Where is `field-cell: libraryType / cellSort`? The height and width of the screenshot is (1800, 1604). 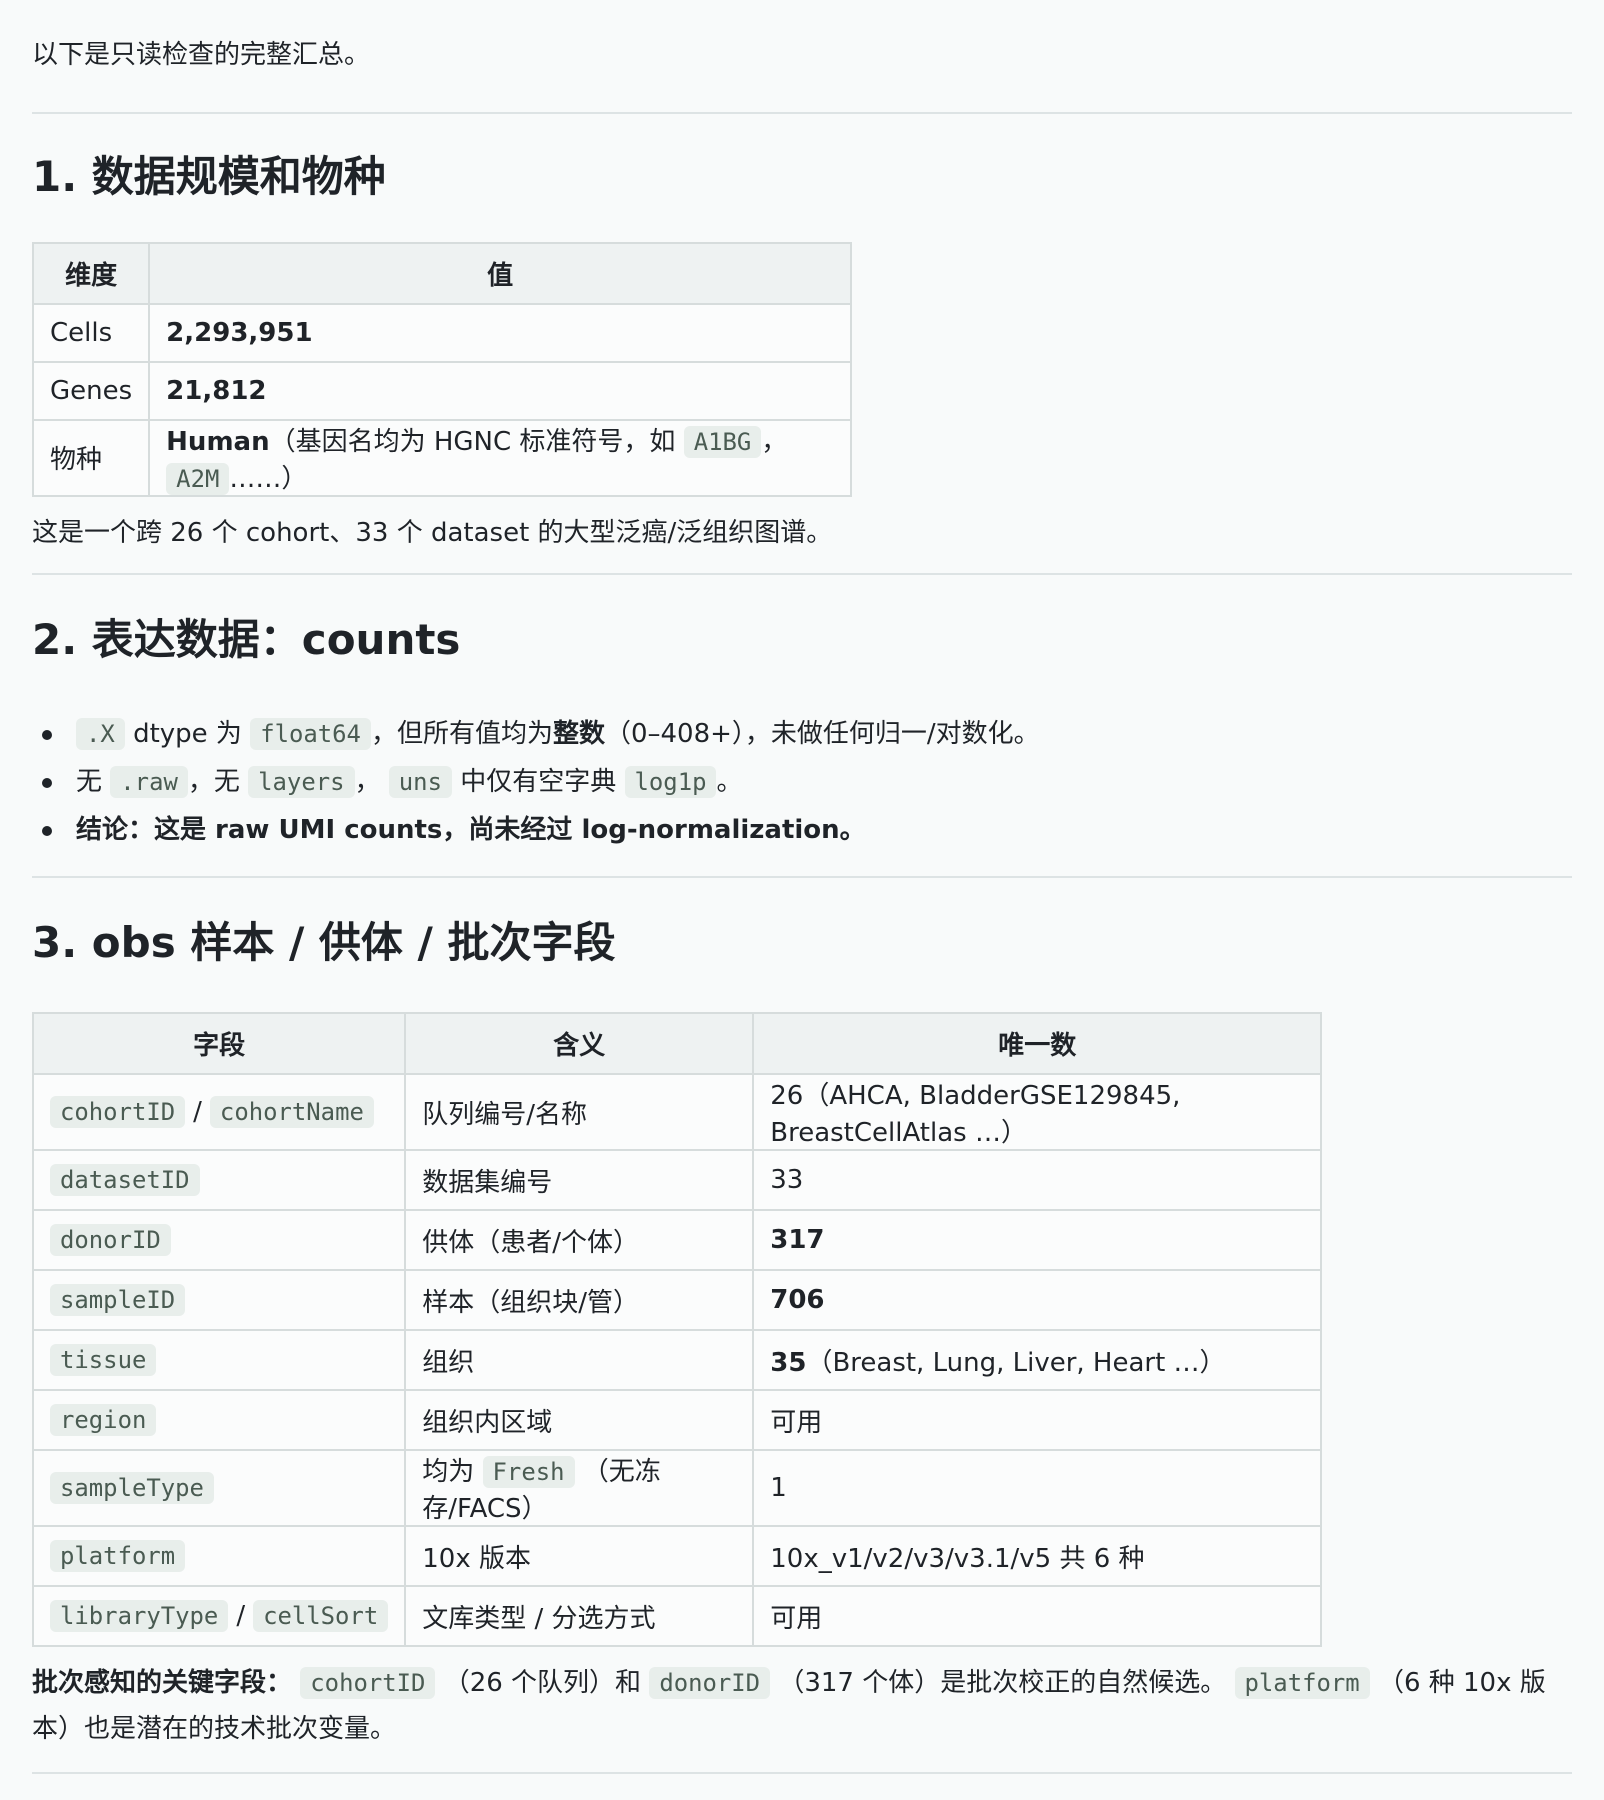 field-cell: libraryType / cellSort is located at coordinates (219, 1616).